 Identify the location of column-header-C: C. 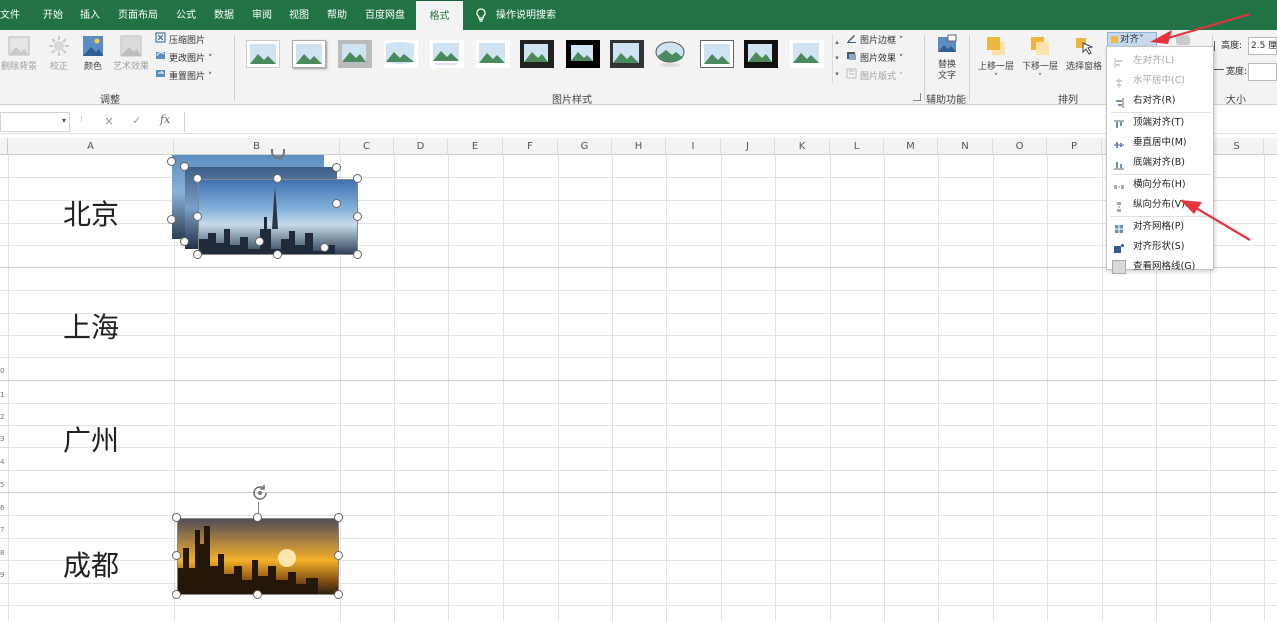
(367, 146).